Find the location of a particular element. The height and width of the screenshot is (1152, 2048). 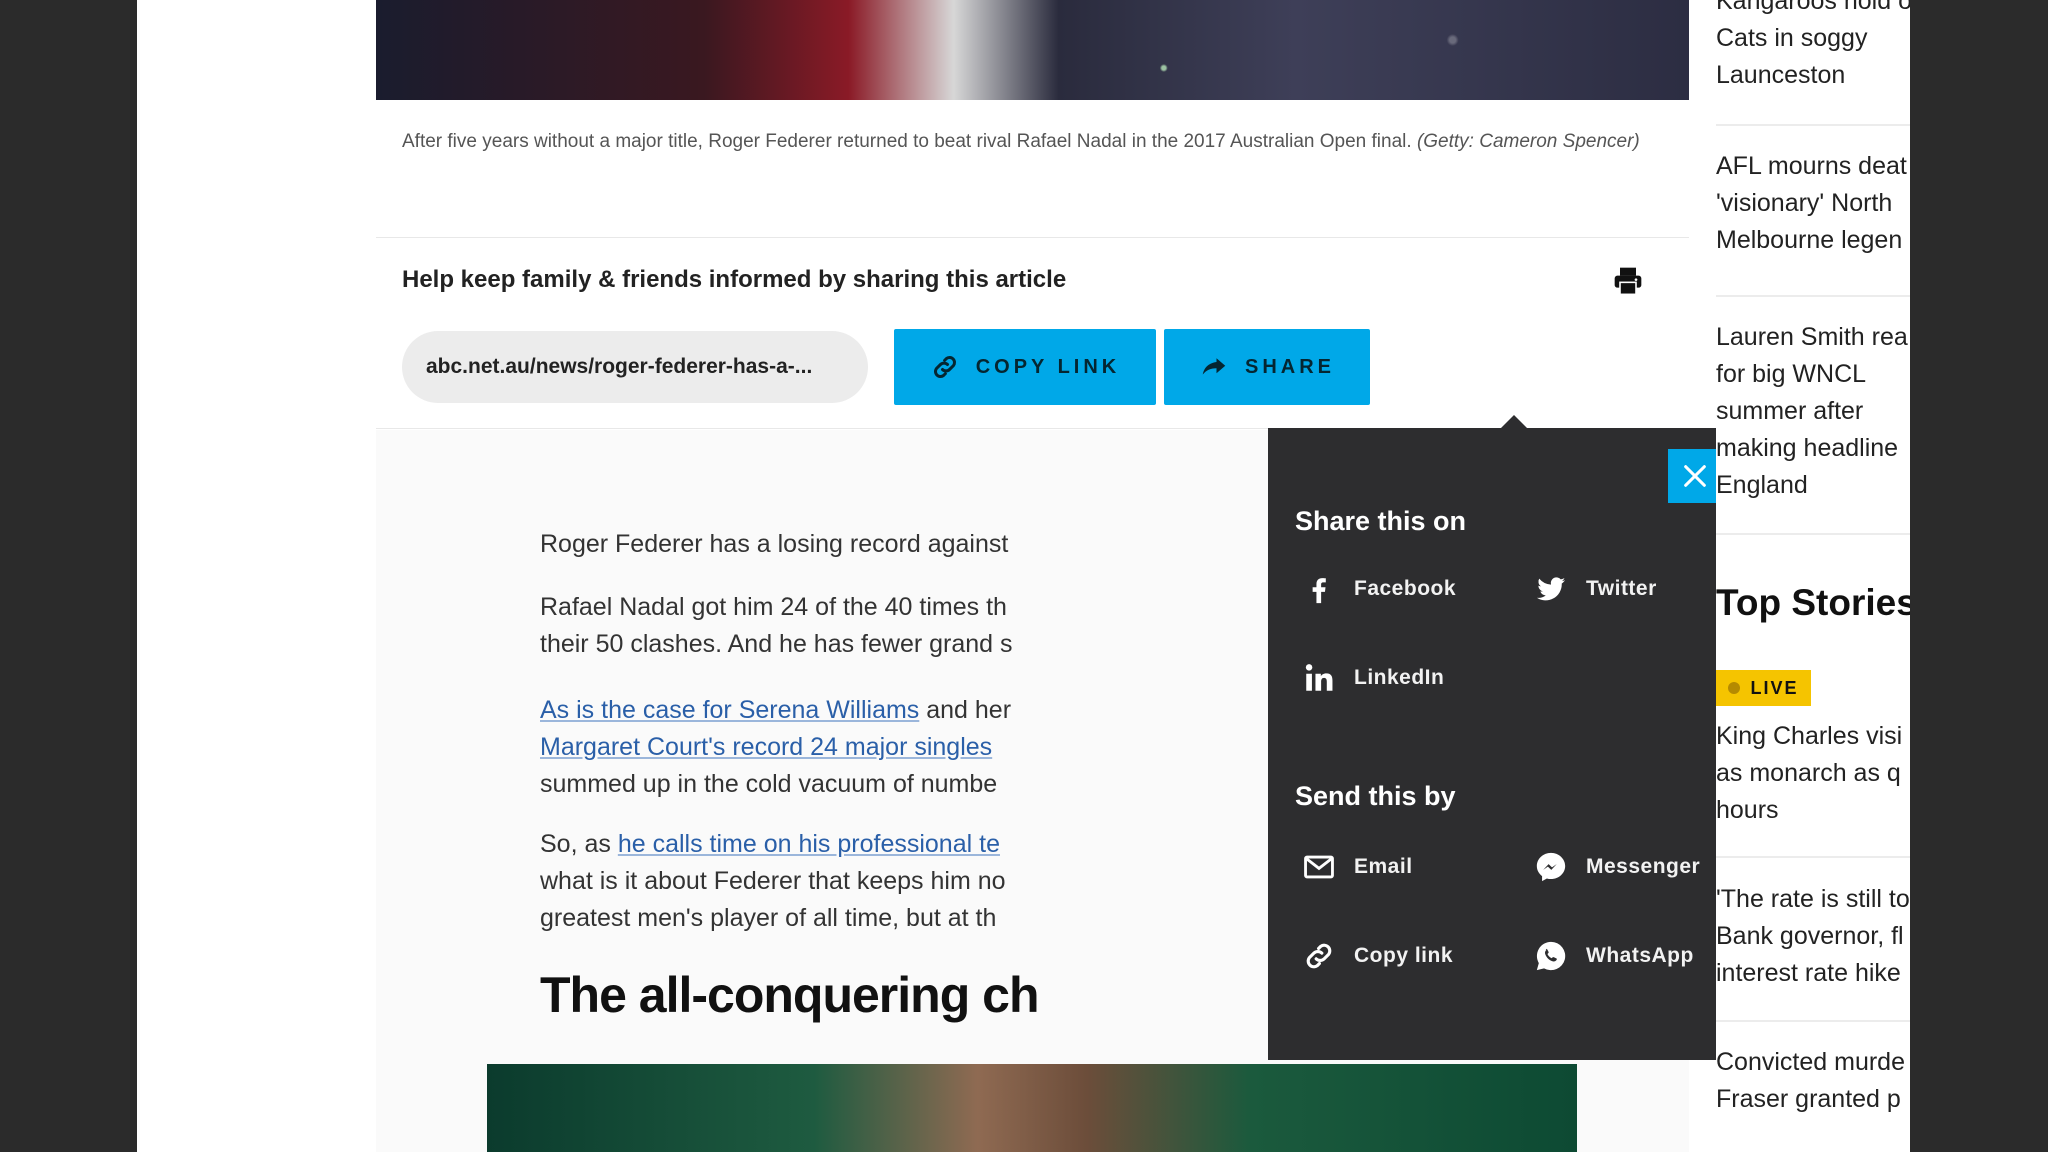

email-label: Email is located at coordinates (1383, 866).